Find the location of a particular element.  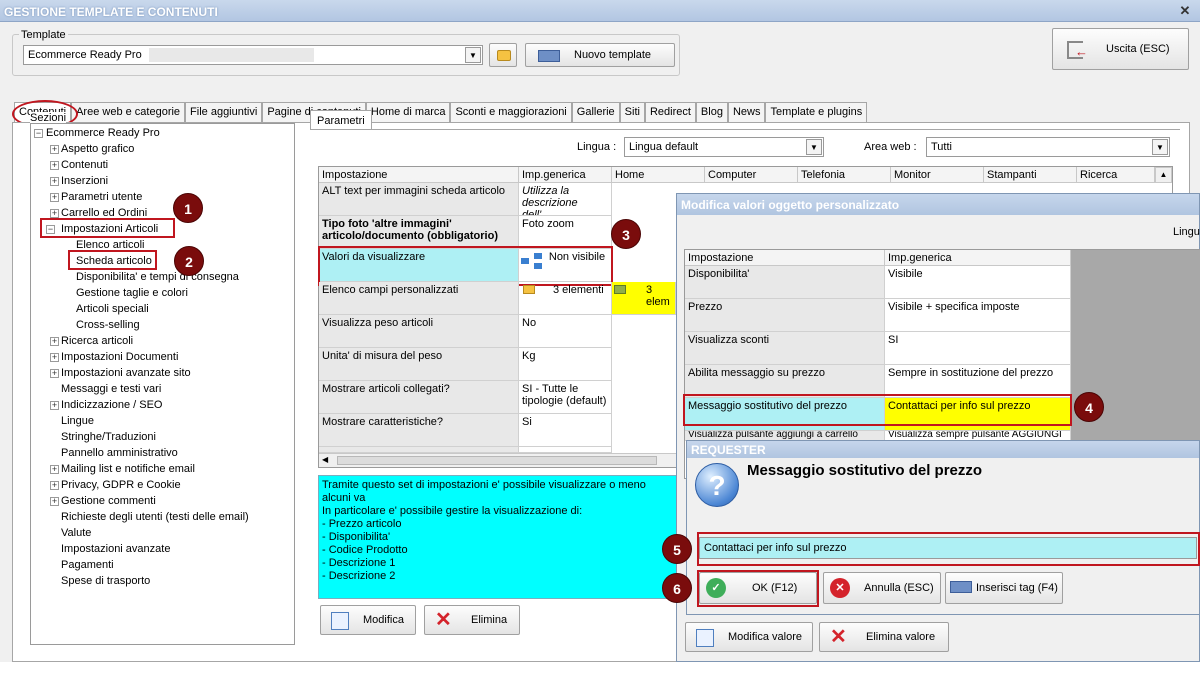

grid-cell-value: 3 elementi is located at coordinates (578, 290).